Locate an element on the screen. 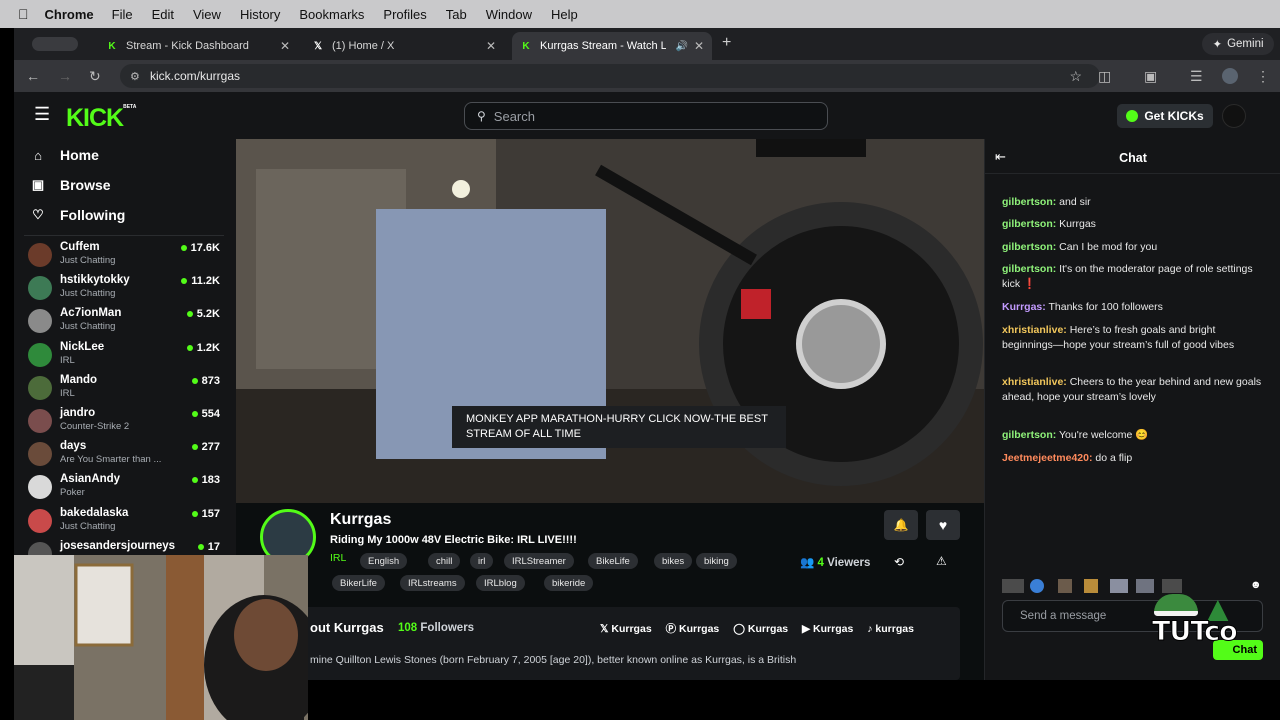 Image resolution: width=1280 pixels, height=720 pixels. report-icon: ⚠ is located at coordinates (941, 561).